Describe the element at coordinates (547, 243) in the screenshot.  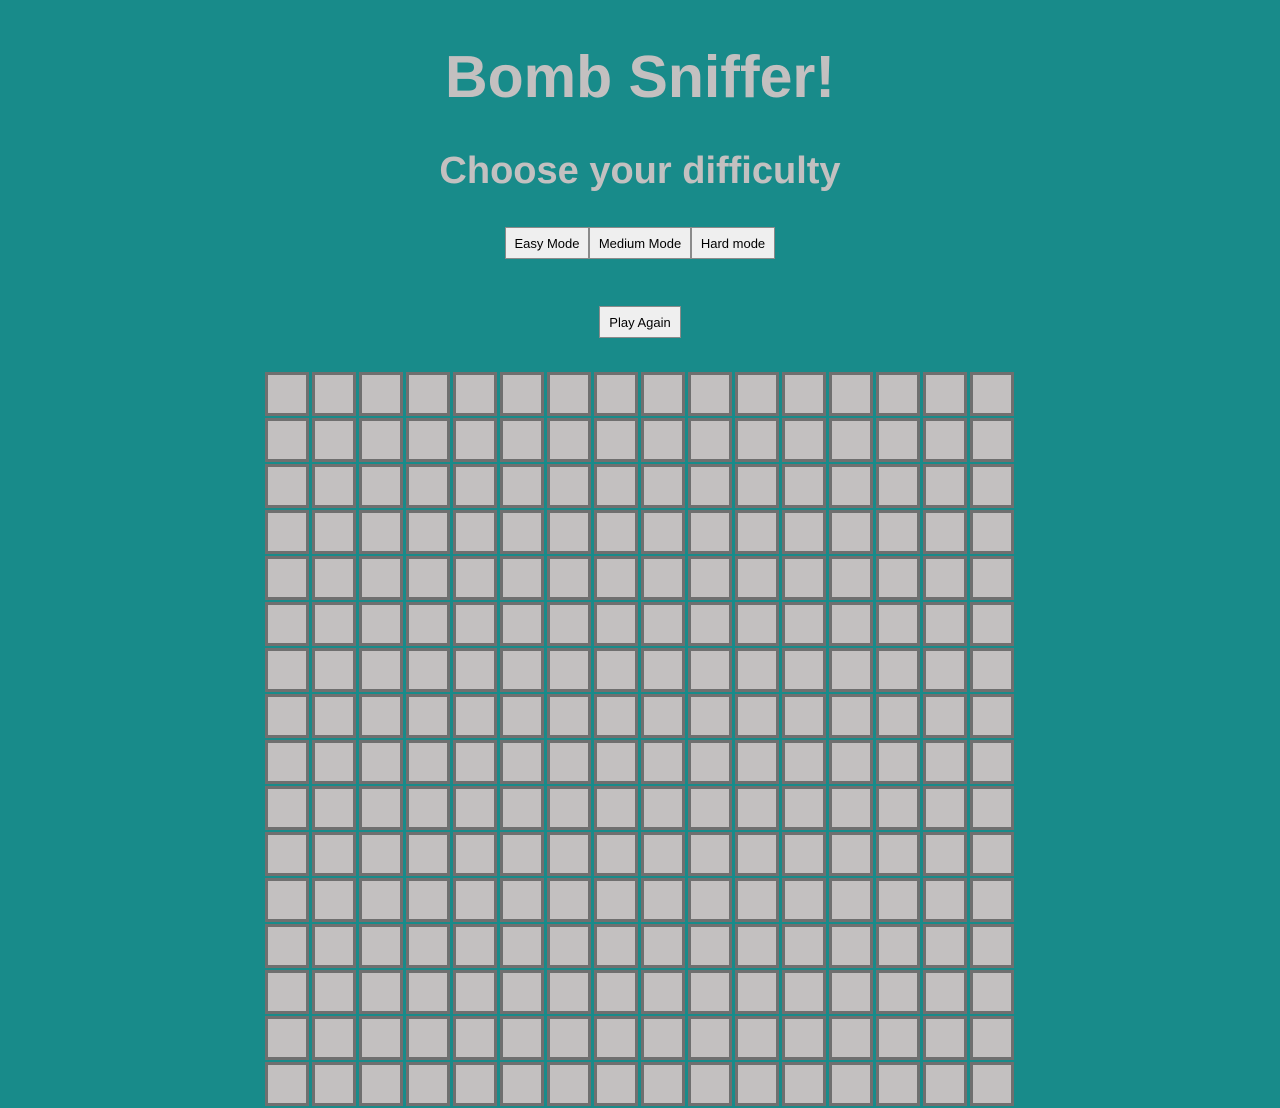
I see `easy-mode-button: Easy Mode` at that location.